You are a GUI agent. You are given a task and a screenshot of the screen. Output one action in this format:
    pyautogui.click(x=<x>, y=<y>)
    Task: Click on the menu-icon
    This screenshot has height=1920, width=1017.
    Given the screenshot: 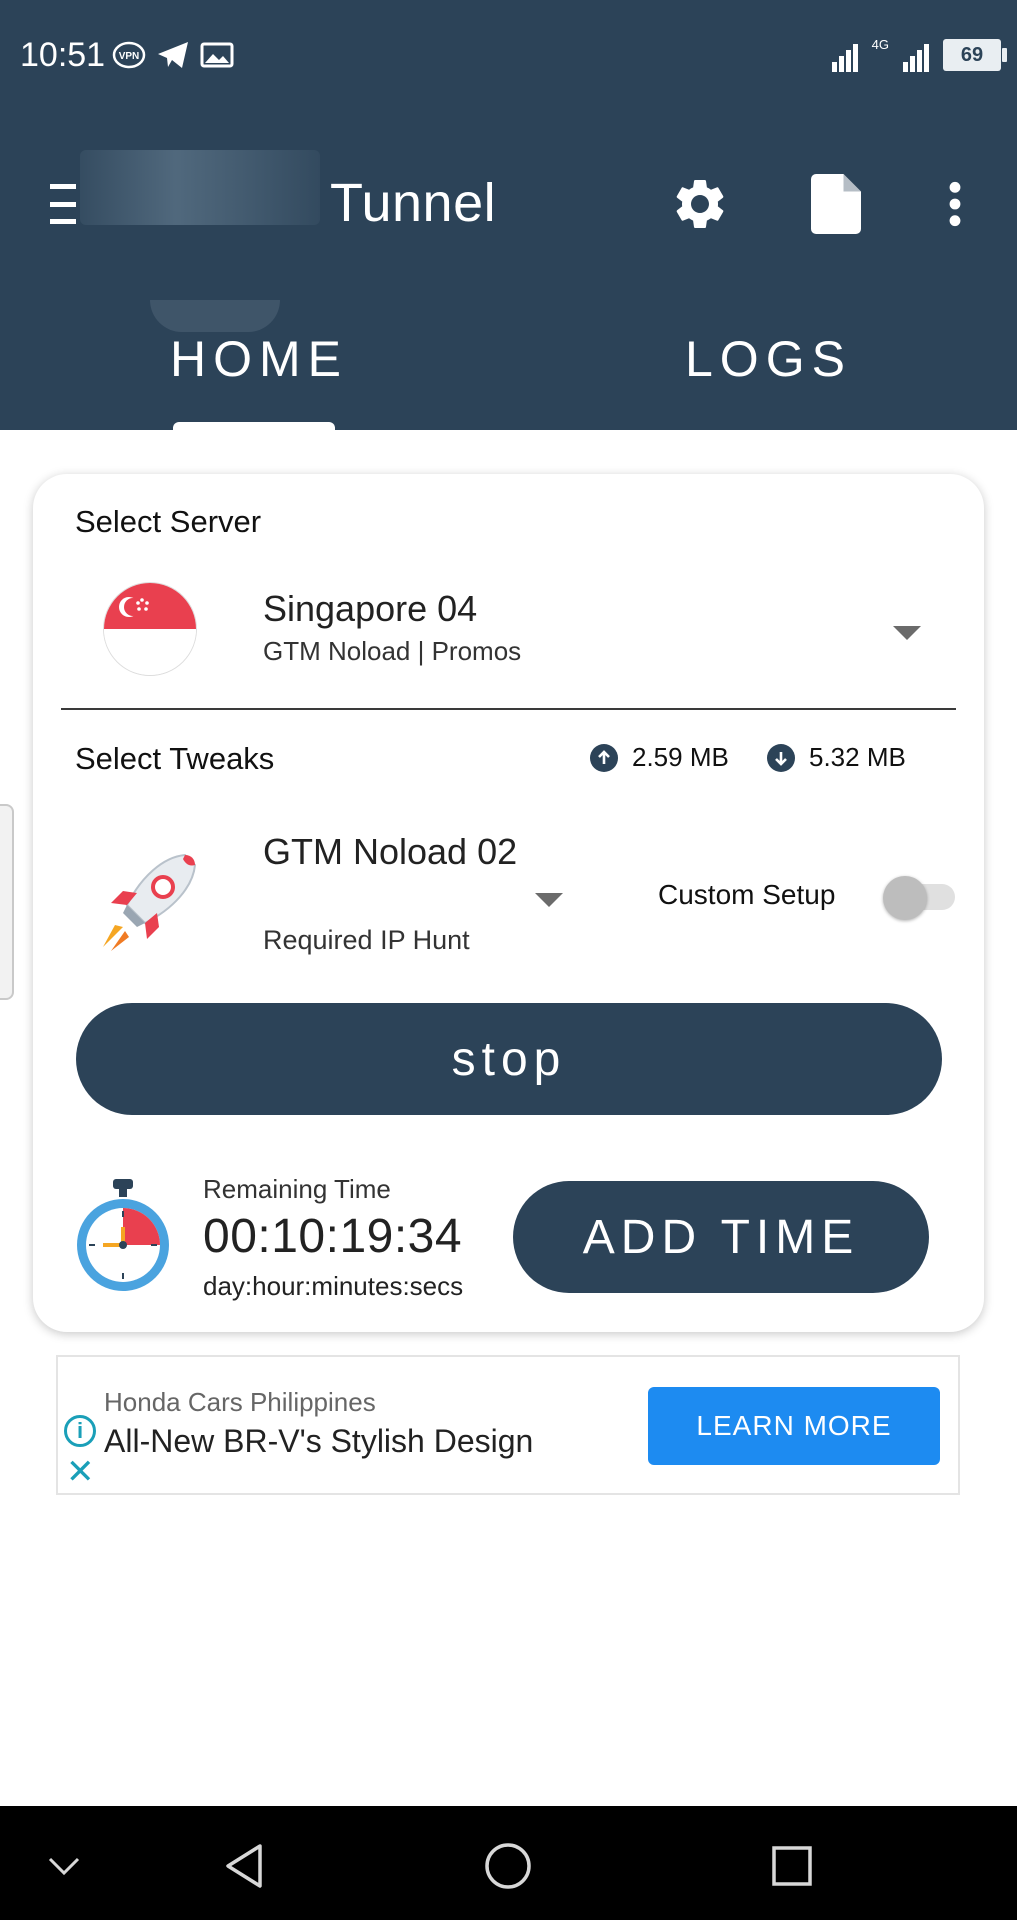 What is the action you would take?
    pyautogui.click(x=65, y=204)
    